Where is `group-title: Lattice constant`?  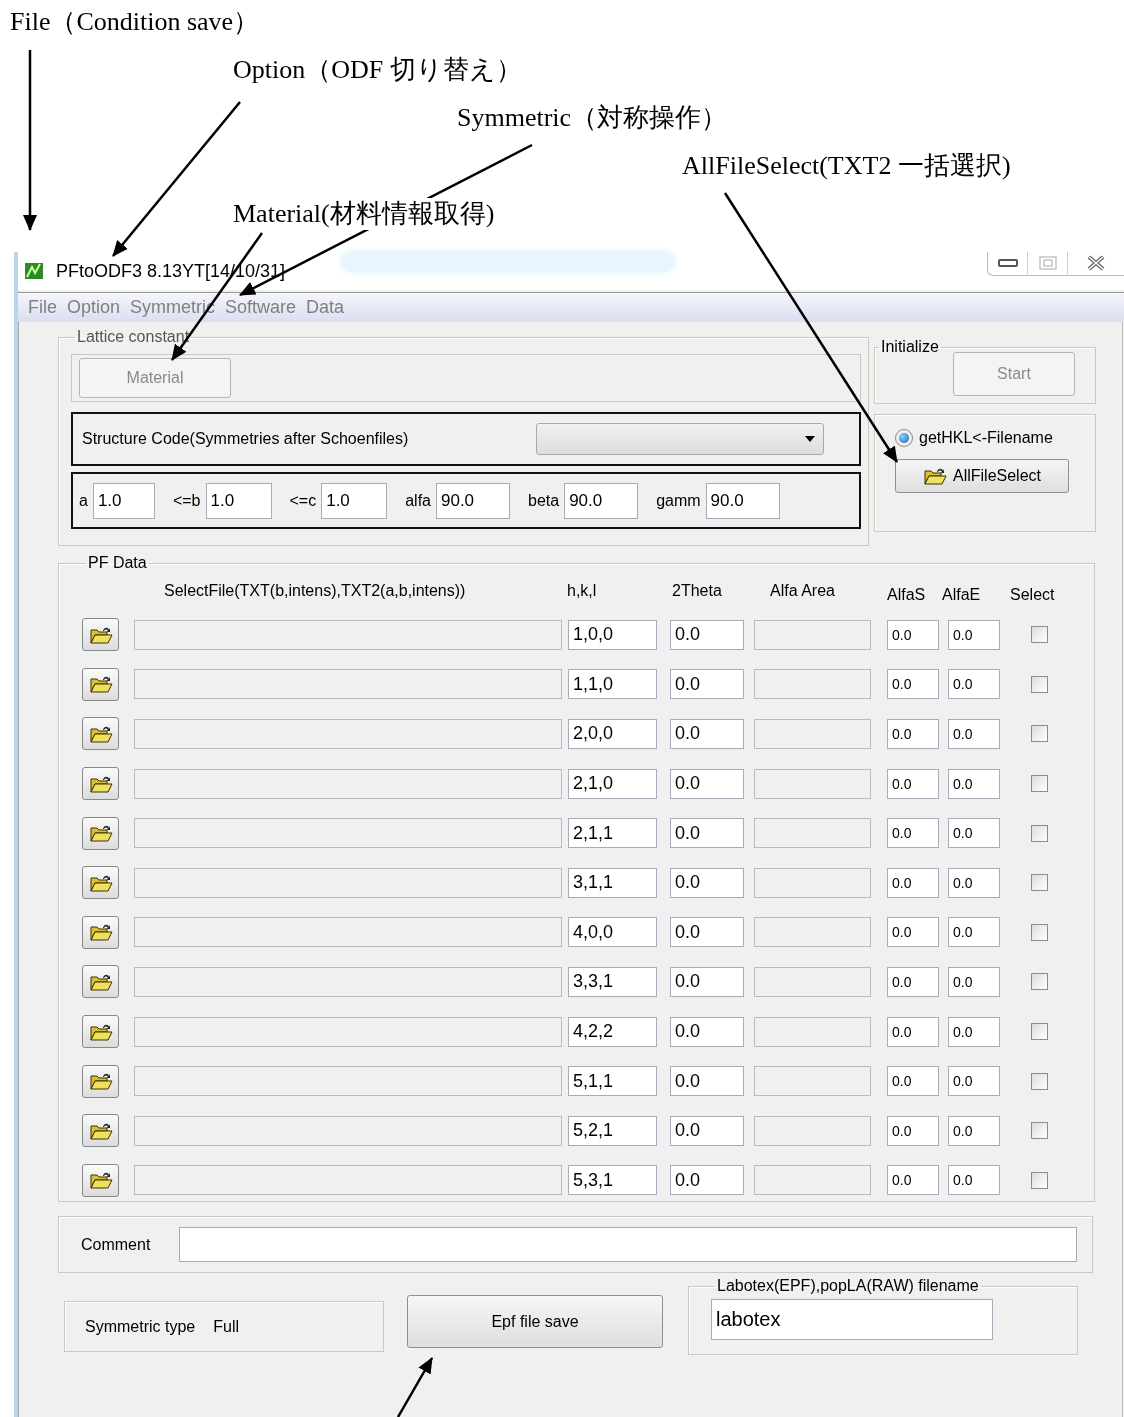
group-title: Lattice constant is located at coordinates (133, 337).